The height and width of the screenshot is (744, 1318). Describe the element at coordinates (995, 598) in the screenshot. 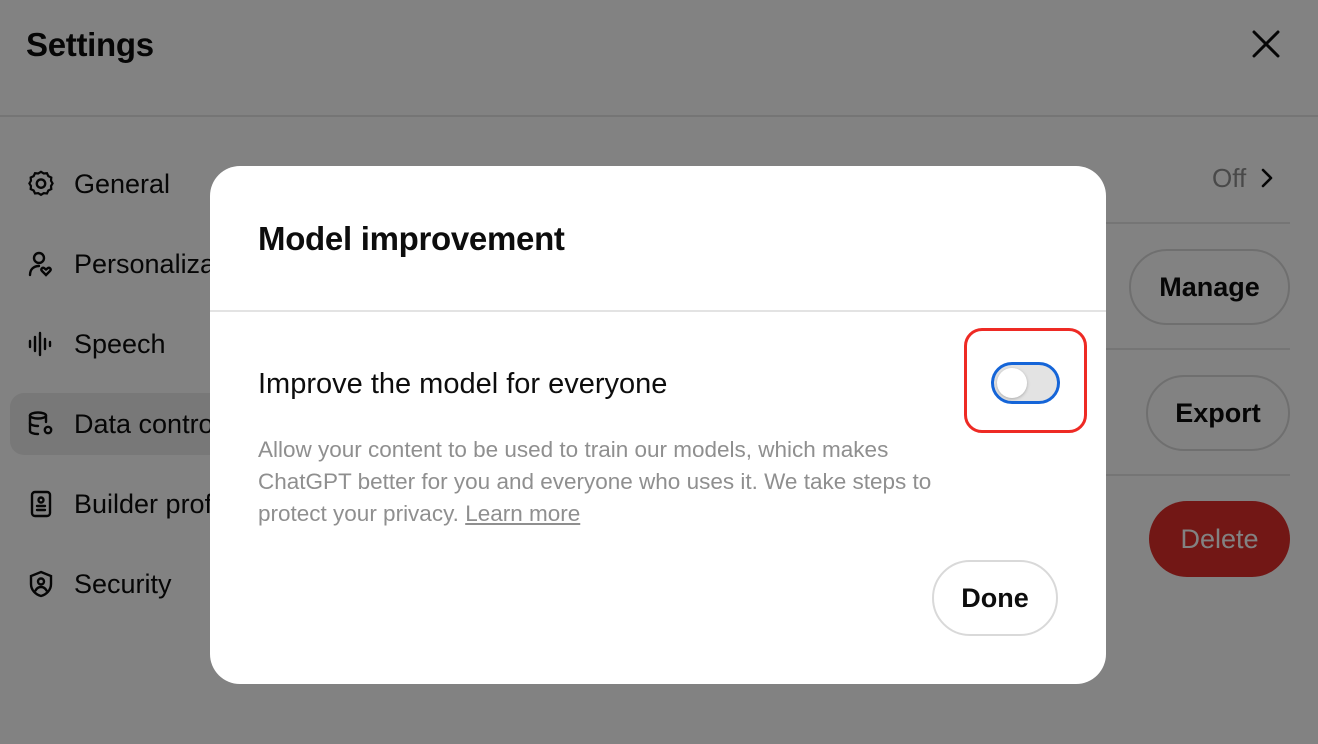

I see `done-button: Done` at that location.